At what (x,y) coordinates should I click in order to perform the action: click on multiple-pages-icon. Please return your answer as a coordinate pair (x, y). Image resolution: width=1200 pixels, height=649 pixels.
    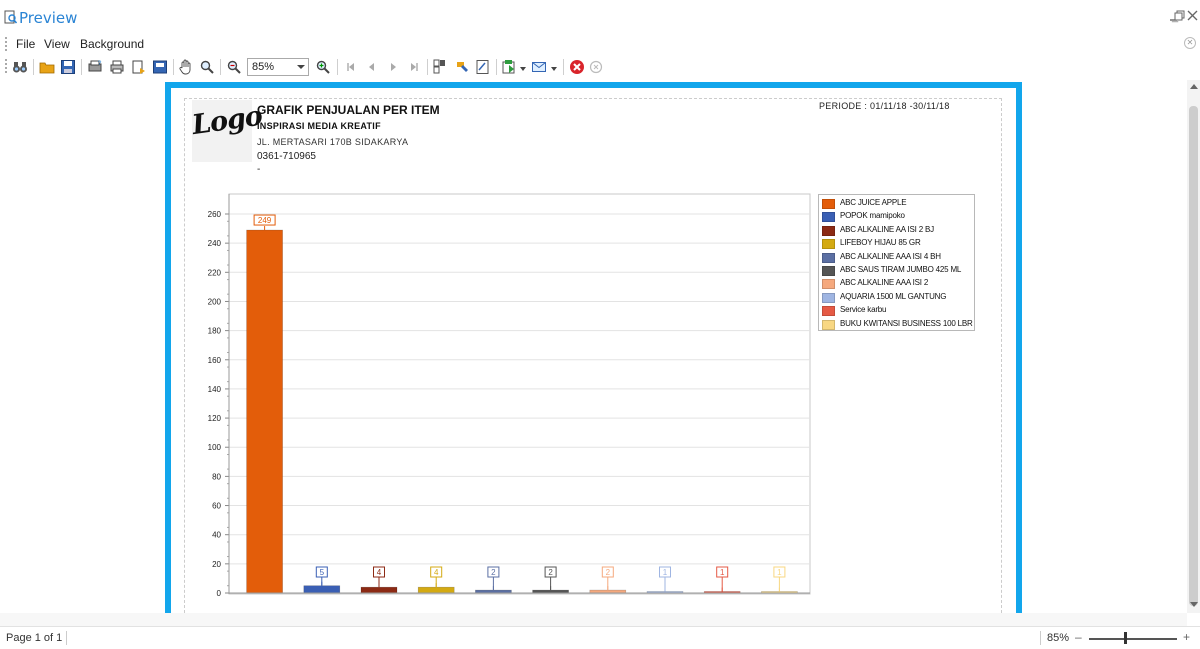
    Looking at the image, I should click on (440, 67).